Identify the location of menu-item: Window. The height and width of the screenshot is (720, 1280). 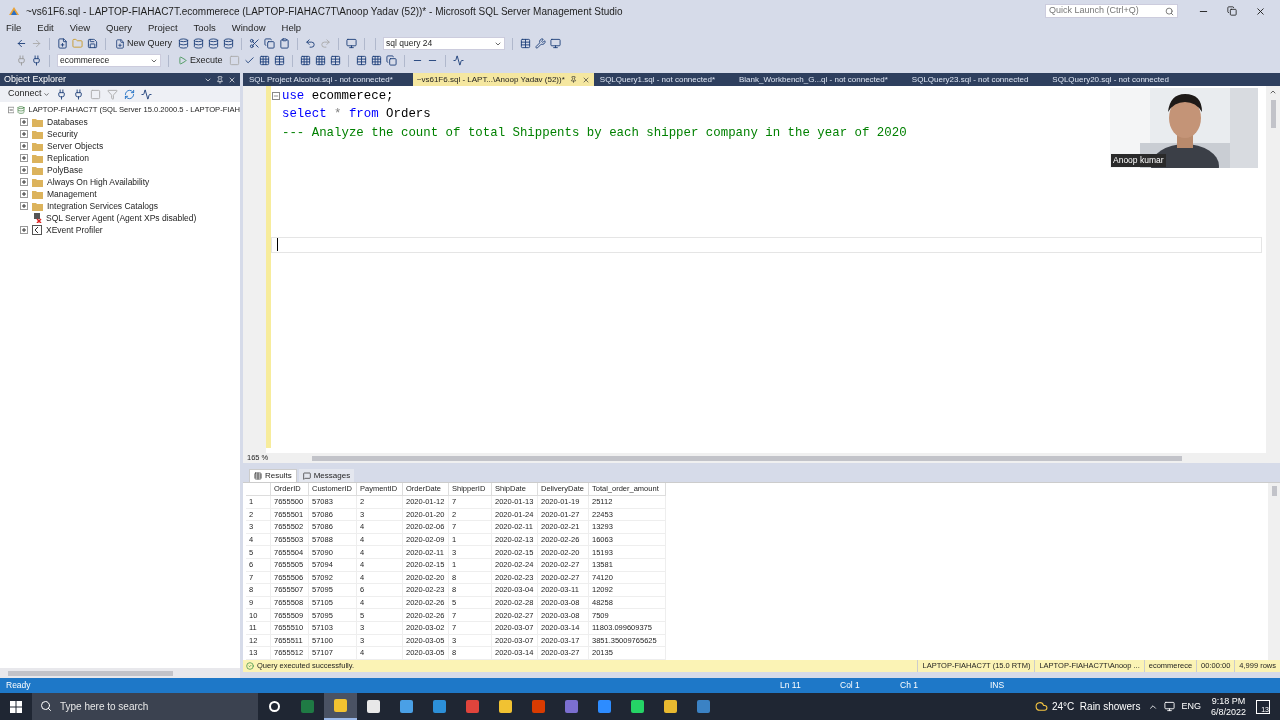
(248, 28).